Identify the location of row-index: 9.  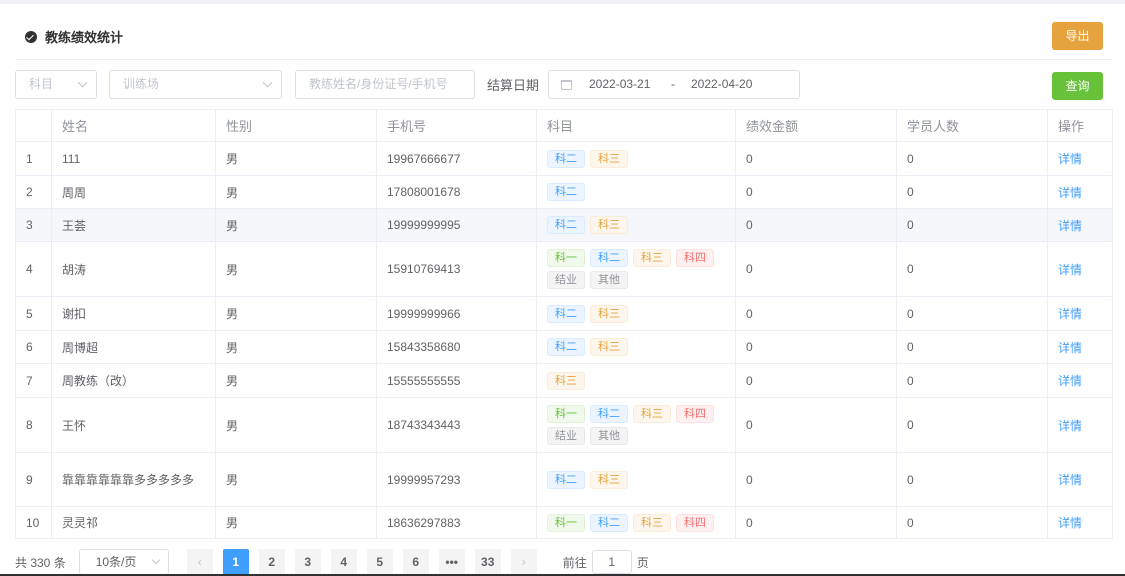
(33, 479).